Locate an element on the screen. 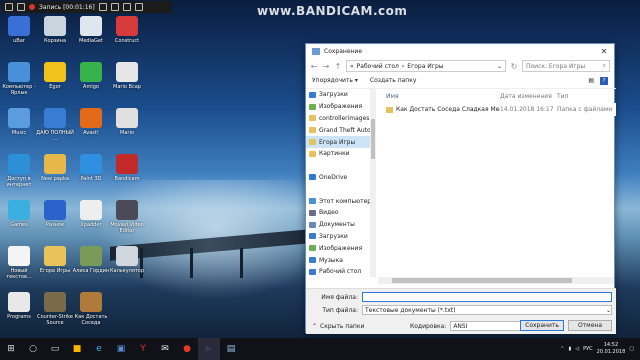 The image size is (640, 360). store-icon: ▣ is located at coordinates (121, 349).